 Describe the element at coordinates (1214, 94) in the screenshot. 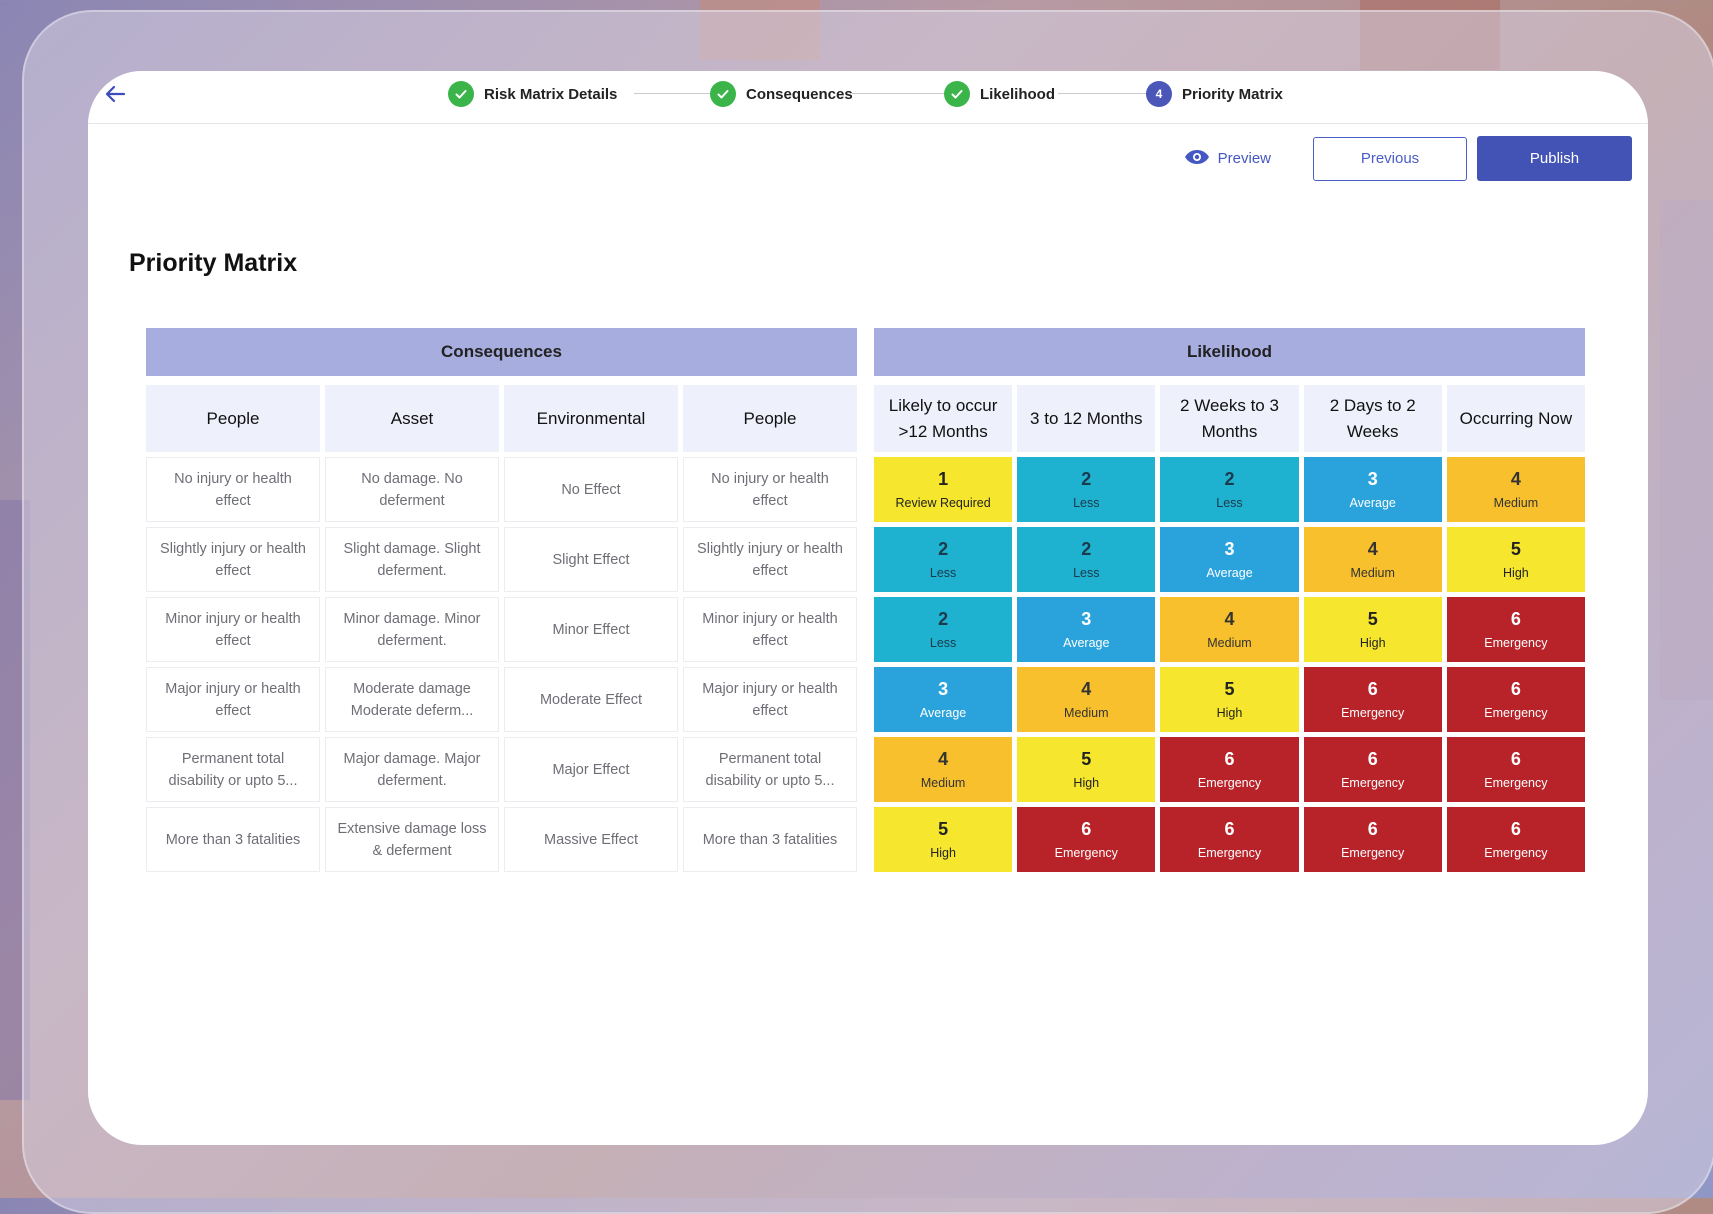

I see `step-priority-matrix: 4 Priority Matrix` at that location.